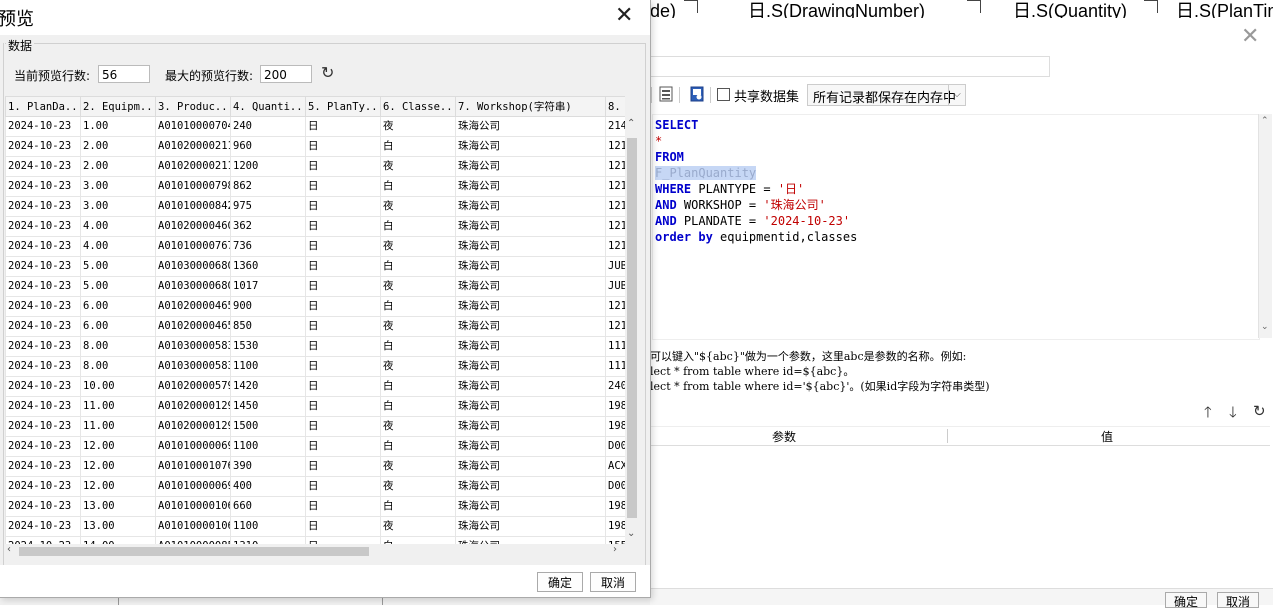 The height and width of the screenshot is (611, 1273). Describe the element at coordinates (193, 126) in the screenshot. I see `table-cell: A01010000704` at that location.